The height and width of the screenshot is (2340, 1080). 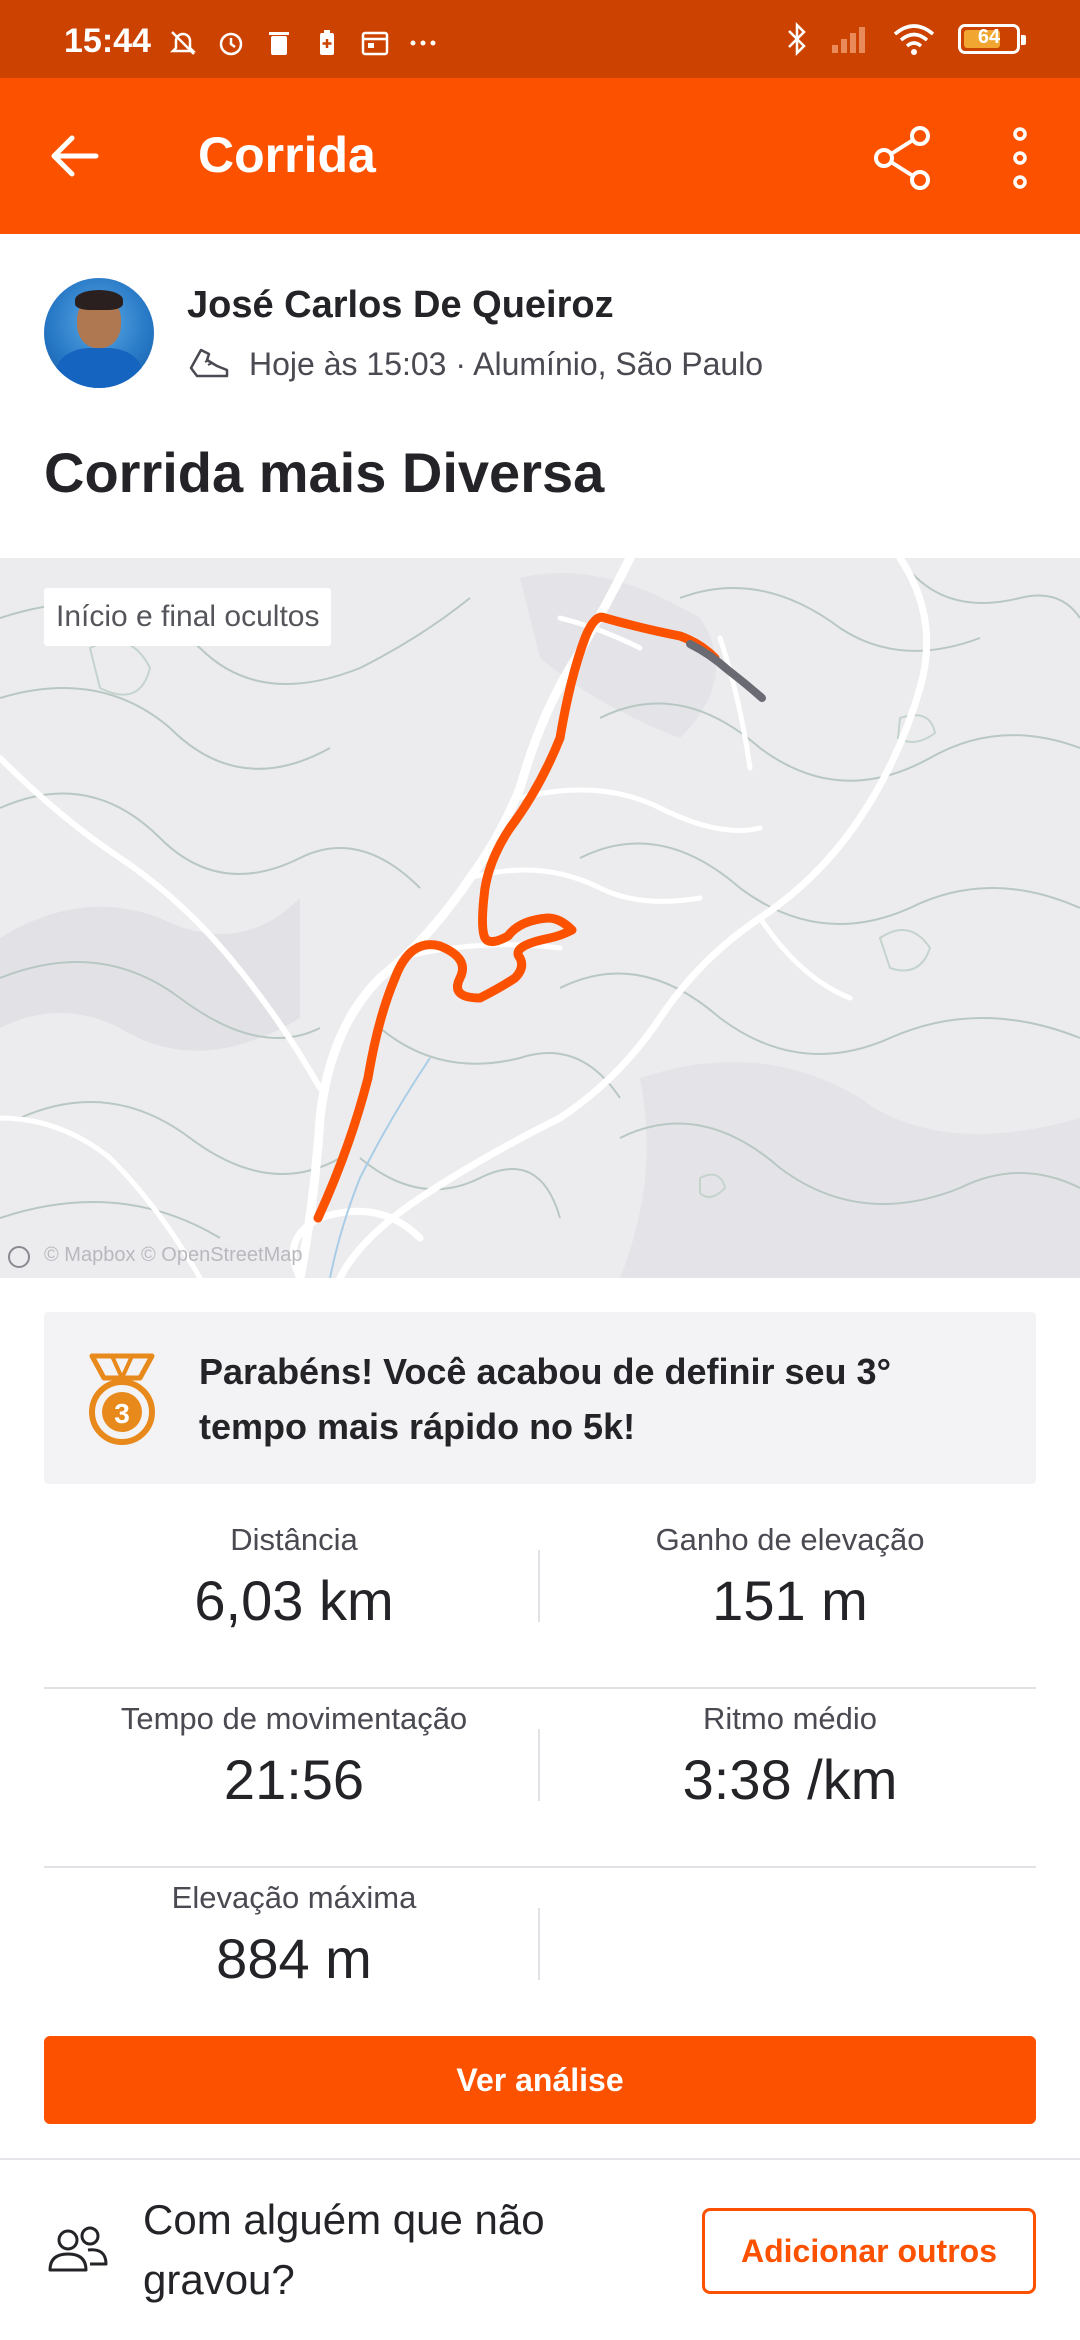 What do you see at coordinates (790, 1600) in the screenshot?
I see `stat-value: 151 m` at bounding box center [790, 1600].